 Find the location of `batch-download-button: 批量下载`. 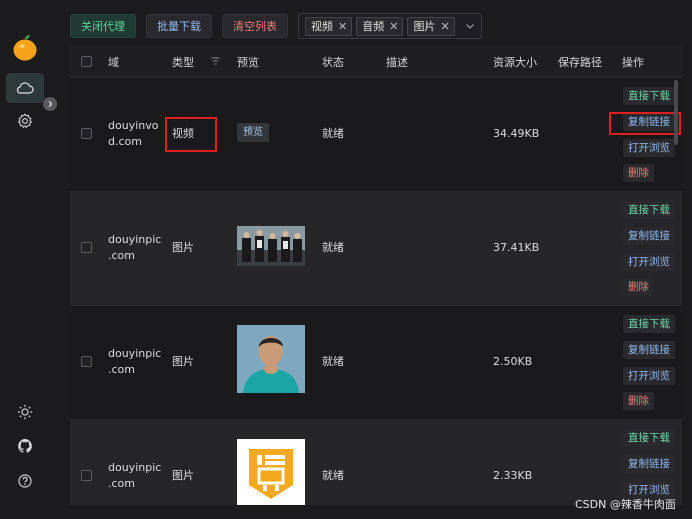

batch-download-button: 批量下载 is located at coordinates (179, 26).